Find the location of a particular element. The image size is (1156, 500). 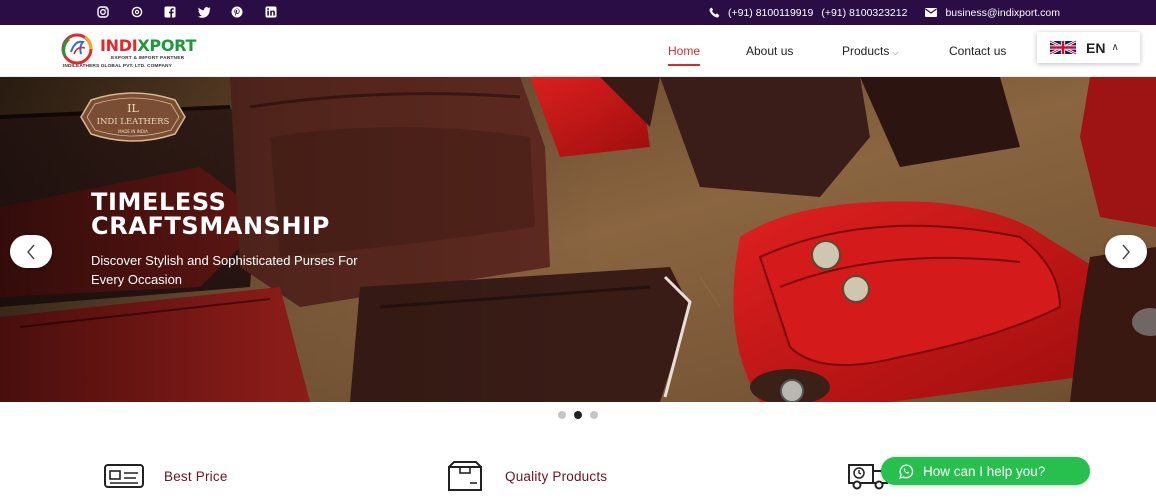

hero-title-line-2: CRAFTSMANSHIP is located at coordinates (210, 226).